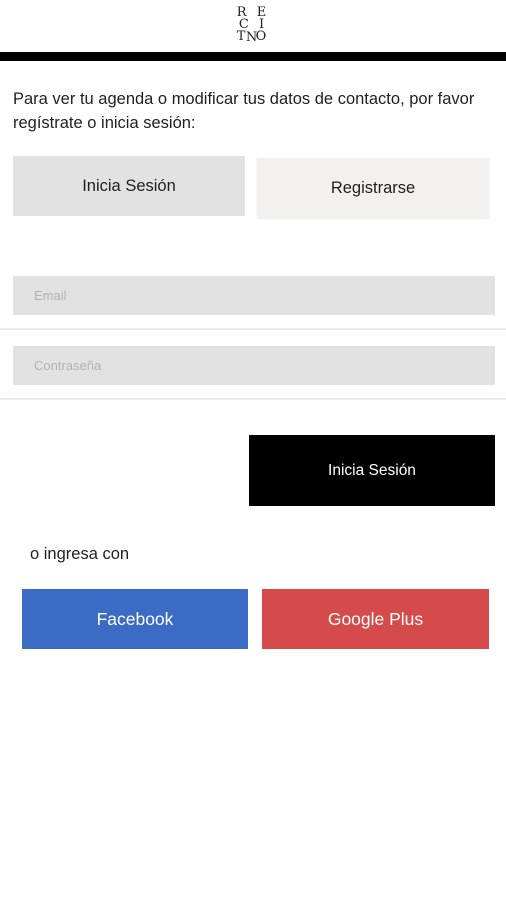 The height and width of the screenshot is (900, 506). What do you see at coordinates (253, 27) in the screenshot?
I see `recinto-logo: R E C I N T O` at bounding box center [253, 27].